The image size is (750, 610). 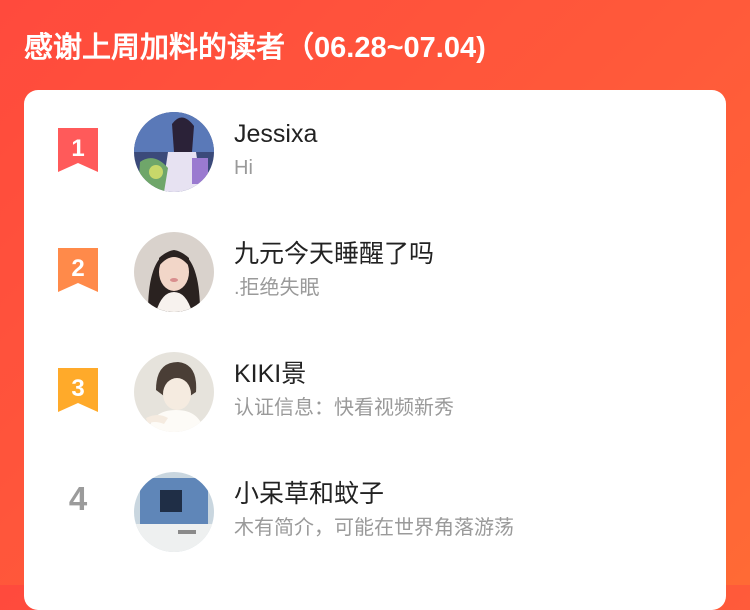 I want to click on reader-name: 小呆草和蚊子, so click(x=309, y=494).